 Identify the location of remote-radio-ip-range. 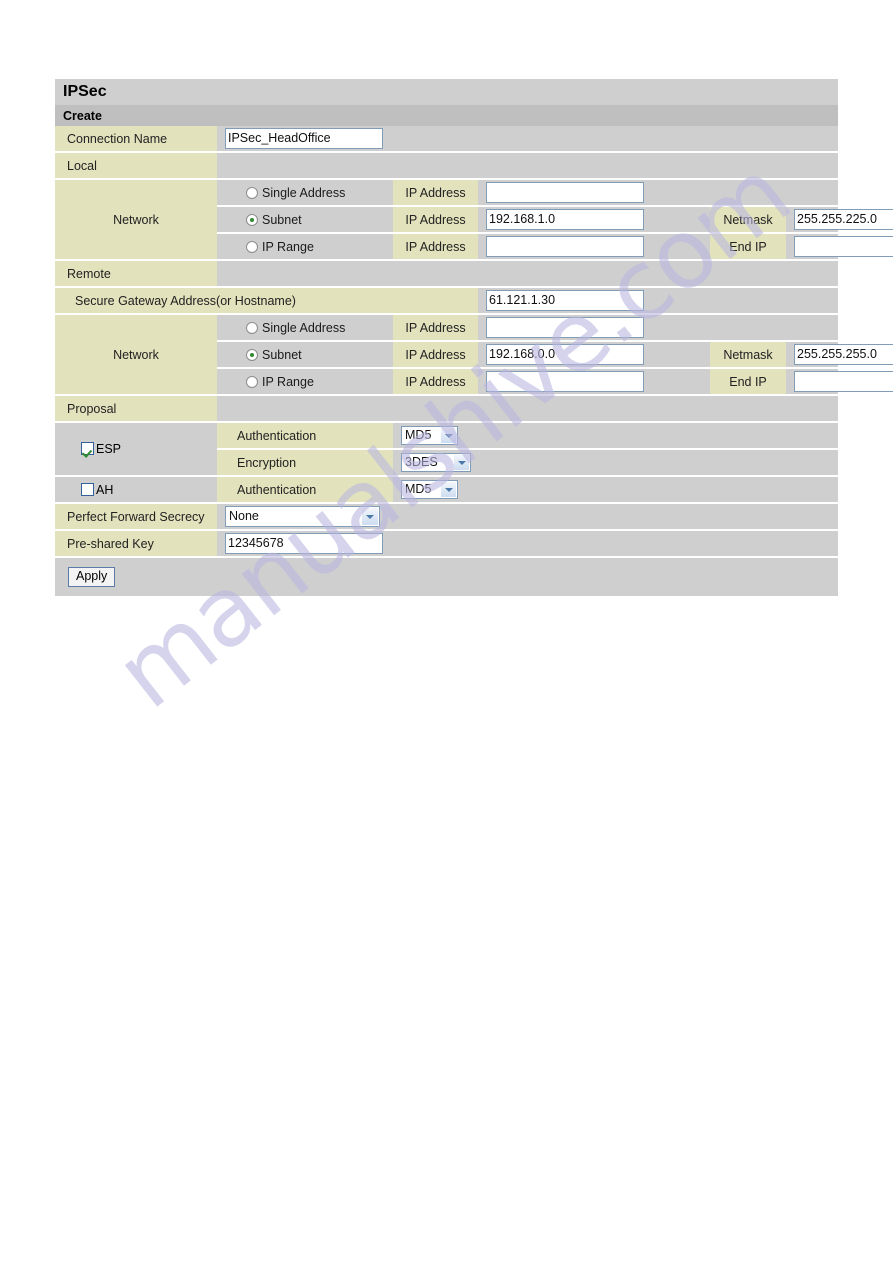
(252, 381).